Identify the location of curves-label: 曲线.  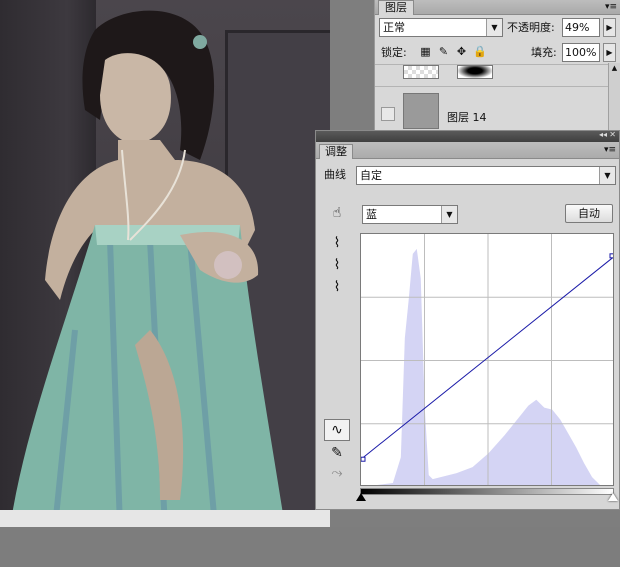
(335, 174).